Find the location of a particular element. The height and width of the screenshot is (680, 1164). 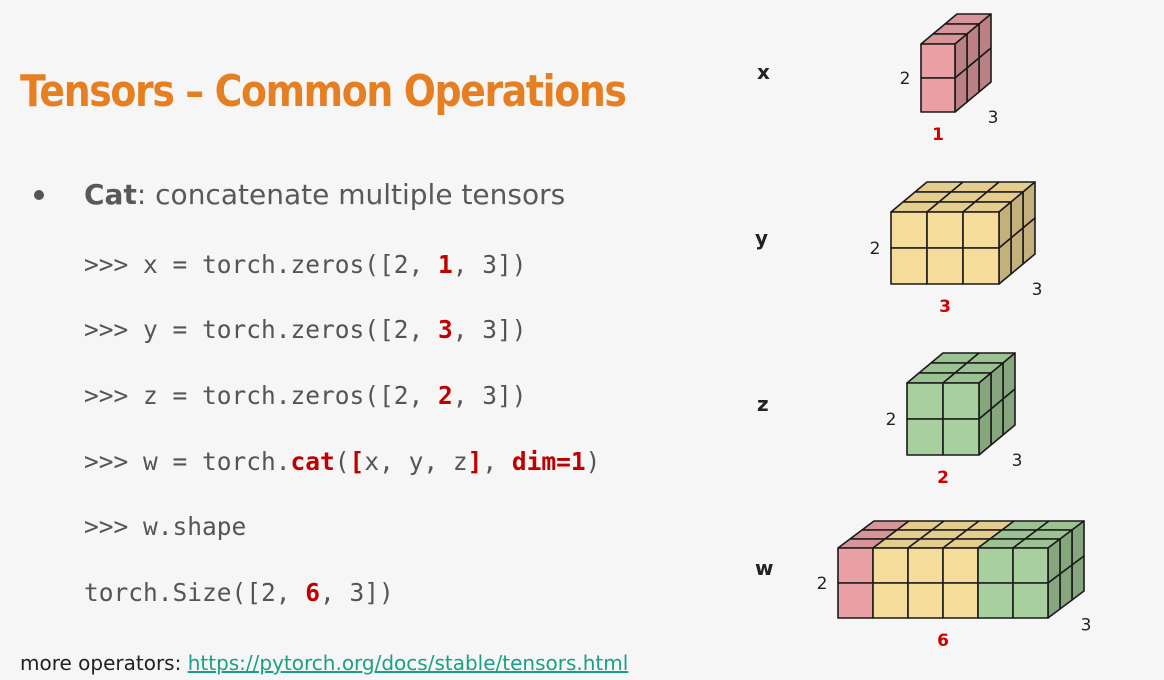

tensor-z-dim1-label: 2 is located at coordinates (943, 478).